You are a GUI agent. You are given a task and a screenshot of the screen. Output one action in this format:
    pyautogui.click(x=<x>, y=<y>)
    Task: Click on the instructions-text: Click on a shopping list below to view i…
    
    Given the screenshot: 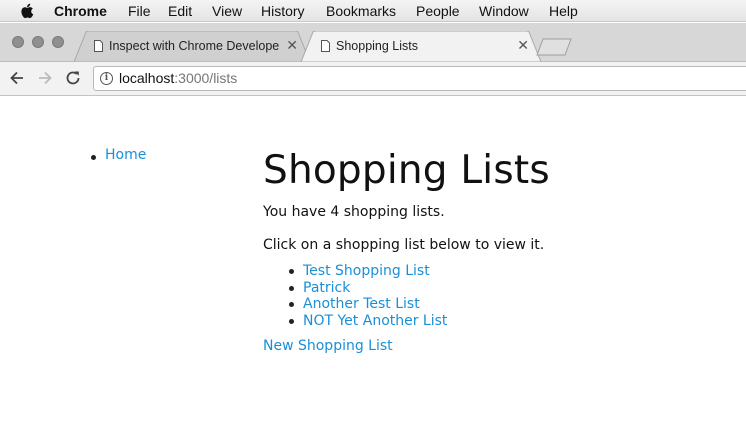 What is the action you would take?
    pyautogui.click(x=404, y=245)
    